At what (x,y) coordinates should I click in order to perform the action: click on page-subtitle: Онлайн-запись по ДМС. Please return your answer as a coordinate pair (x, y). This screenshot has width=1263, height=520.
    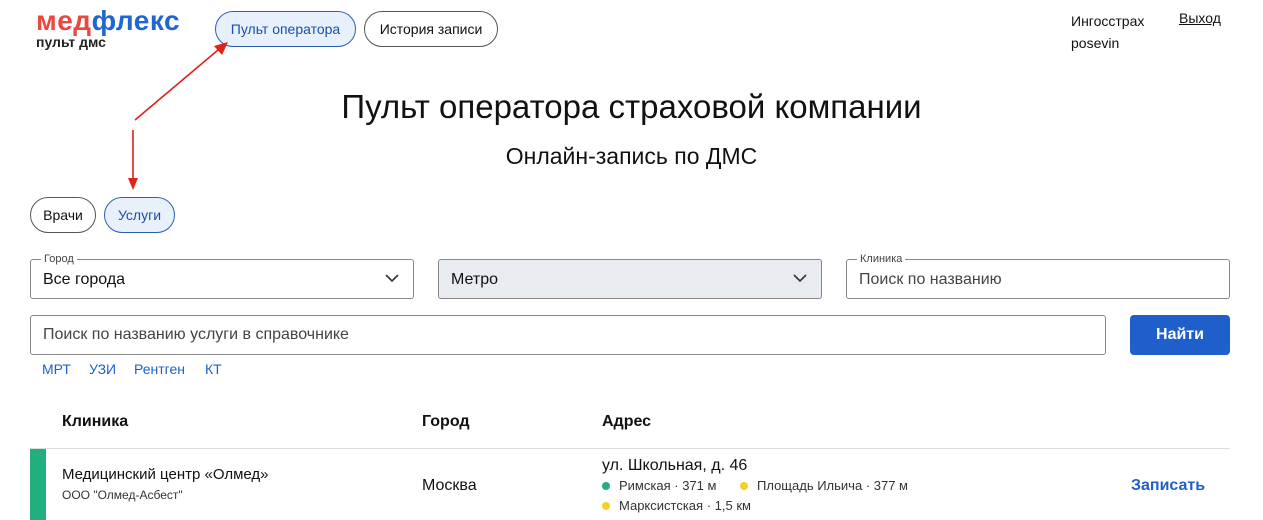
    Looking at the image, I should click on (631, 156).